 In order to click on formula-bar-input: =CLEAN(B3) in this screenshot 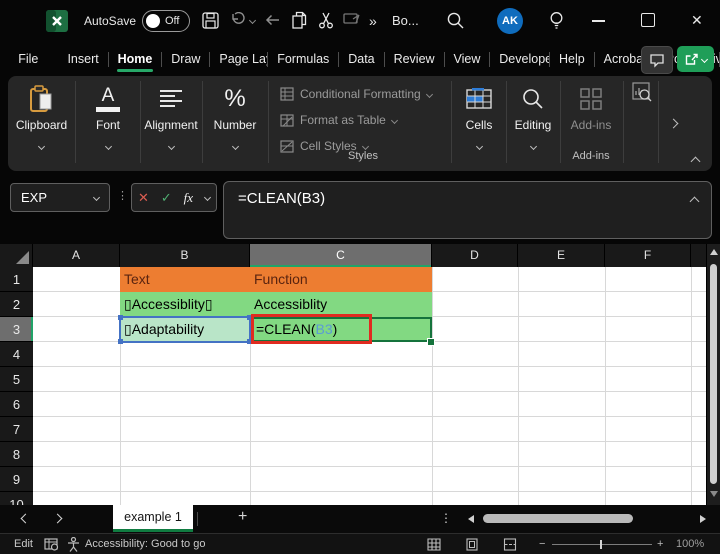, I will do `click(467, 210)`.